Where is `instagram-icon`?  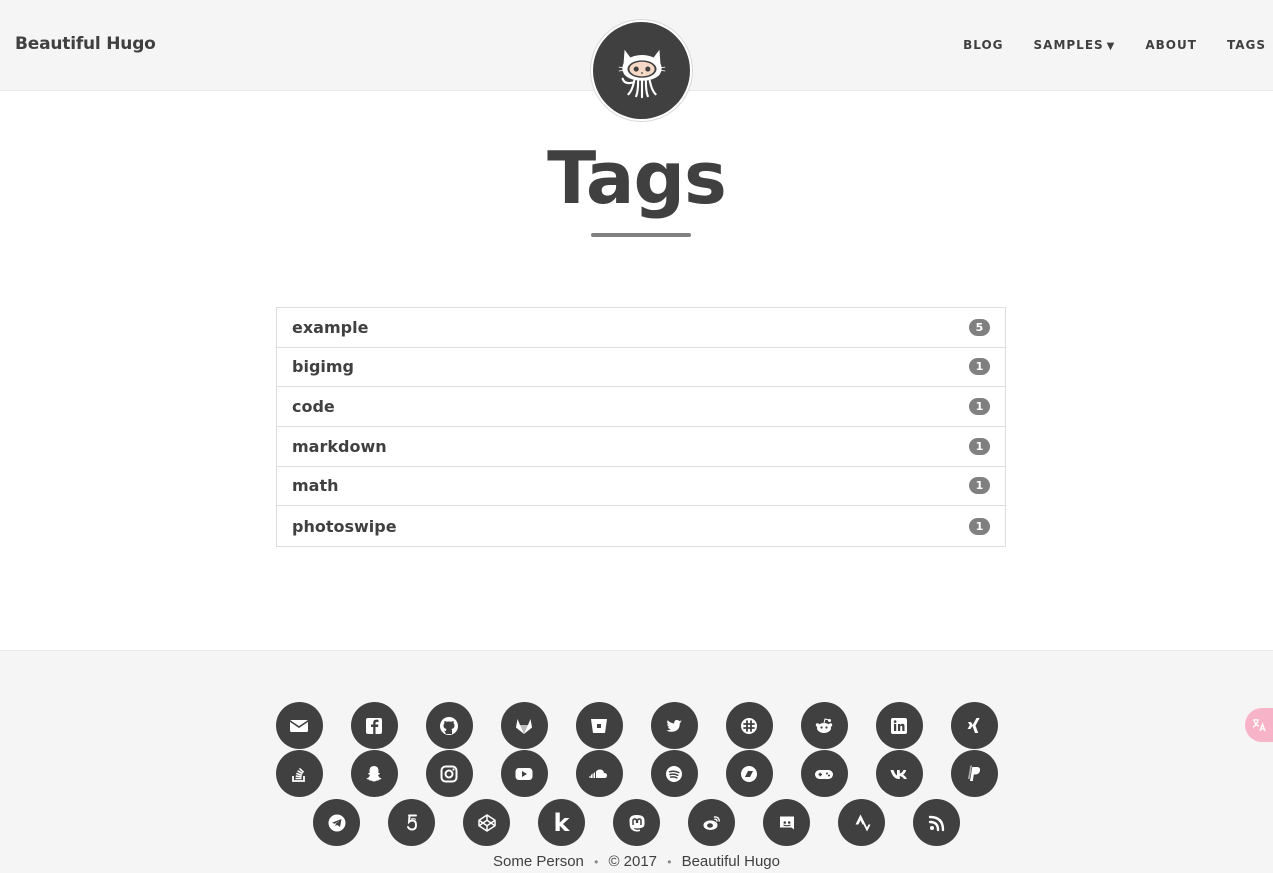 instagram-icon is located at coordinates (449, 773).